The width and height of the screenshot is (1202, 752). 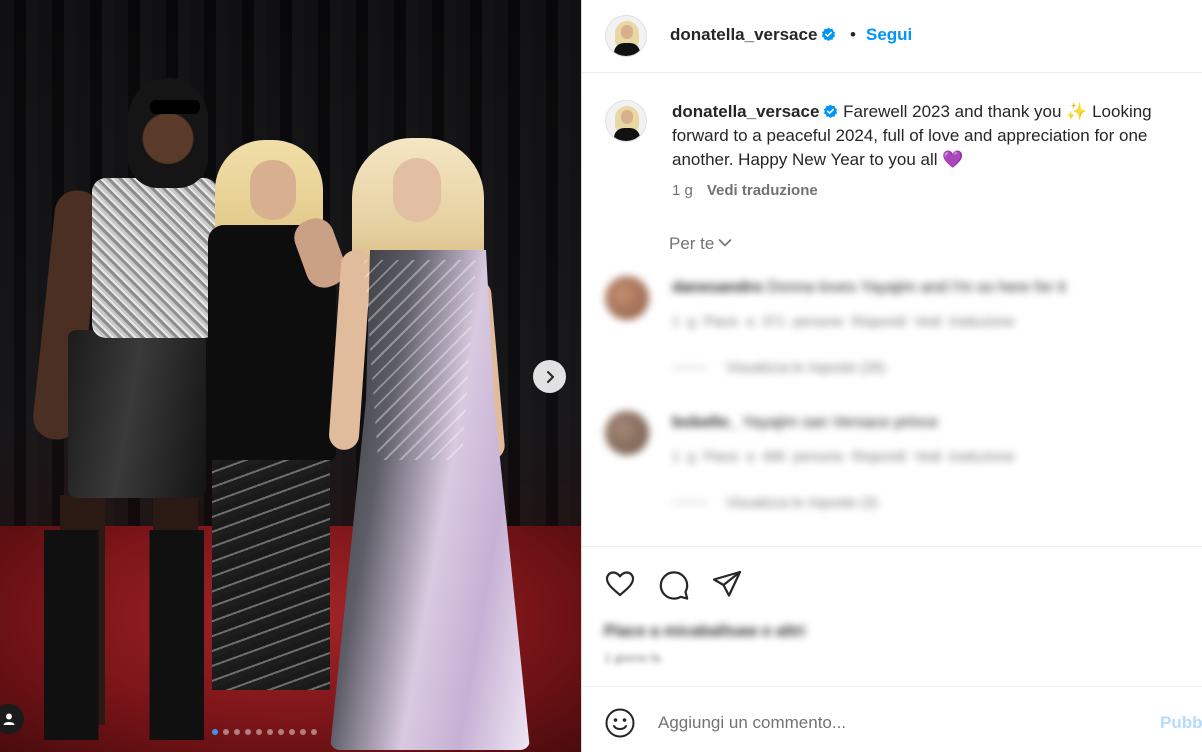 I want to click on view-replies-label: Visualizza le risposte (26), so click(x=806, y=367).